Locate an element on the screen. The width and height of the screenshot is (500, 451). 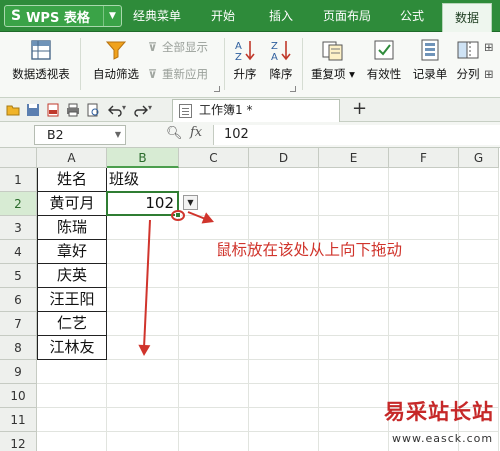
cell-b4 is located at coordinates (143, 252).